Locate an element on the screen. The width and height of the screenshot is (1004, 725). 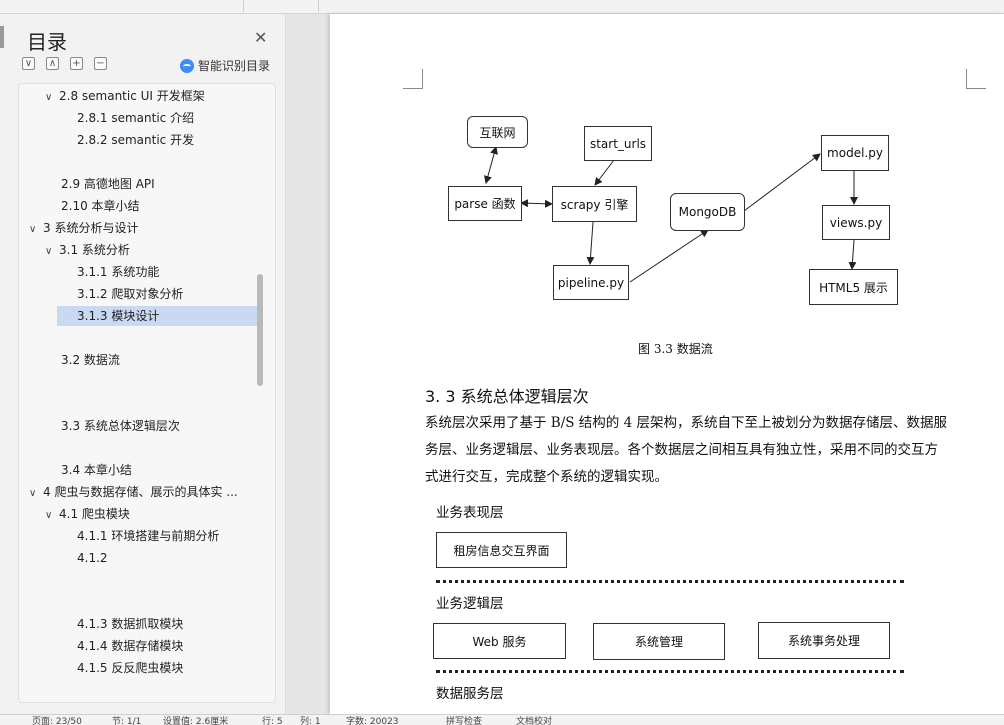
toc-scrollbar is located at coordinates (260, 330).